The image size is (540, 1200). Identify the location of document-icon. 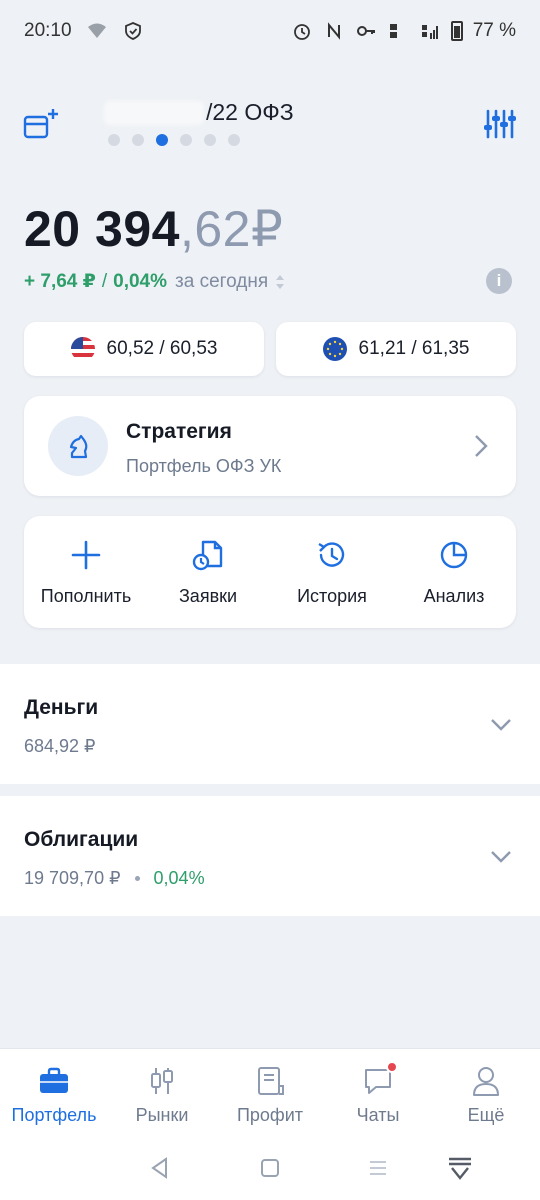
(271, 1081).